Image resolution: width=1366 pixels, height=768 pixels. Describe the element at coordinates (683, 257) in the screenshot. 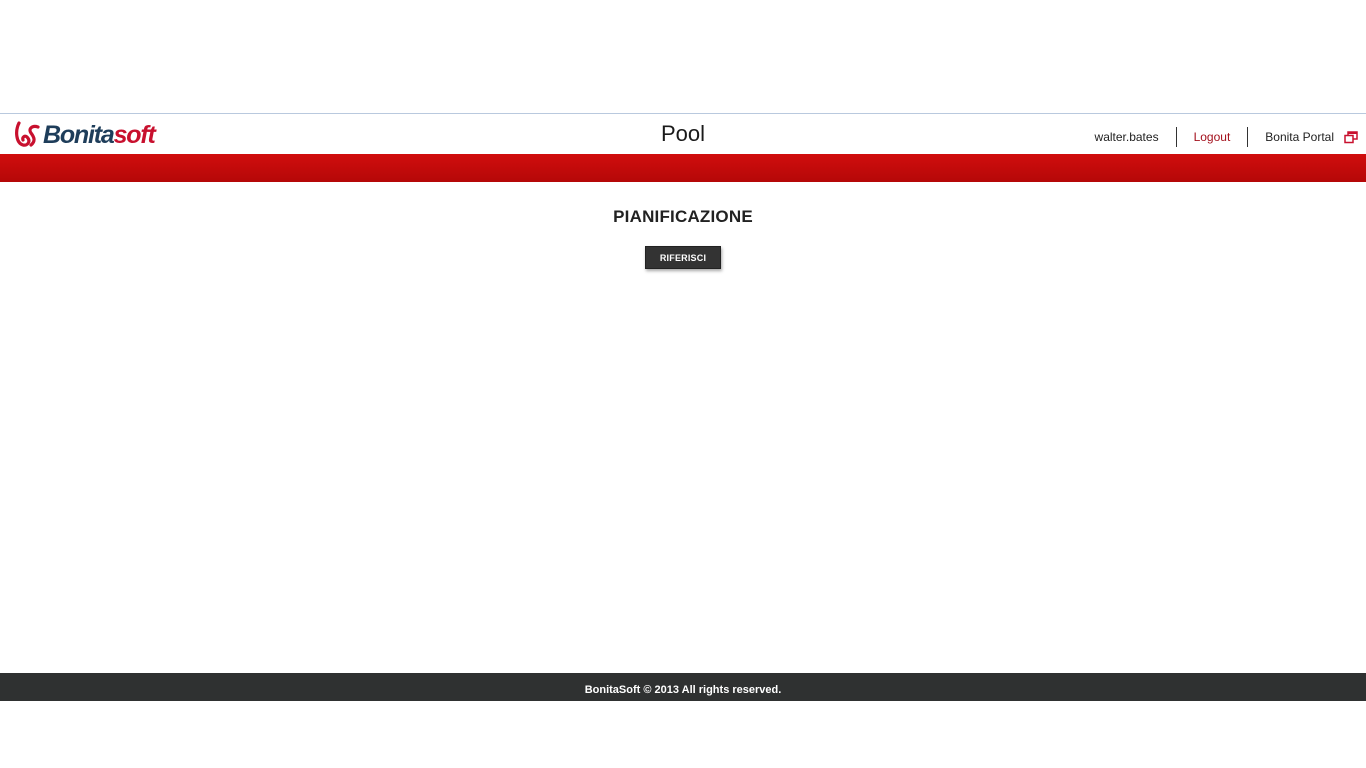

I see `riferisci-button: RIFERISCI` at that location.